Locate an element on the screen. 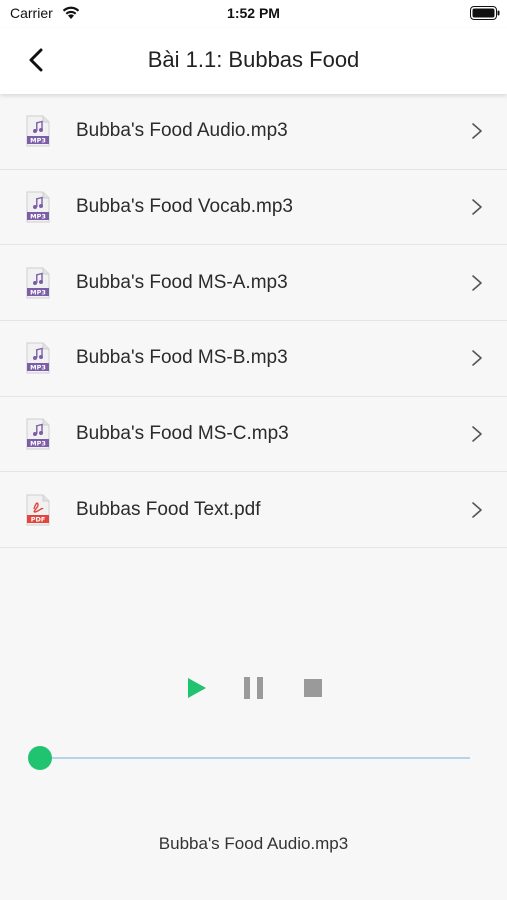 The height and width of the screenshot is (900, 507). file-name: Bubba's Food MS-A.mp3 is located at coordinates (182, 282).